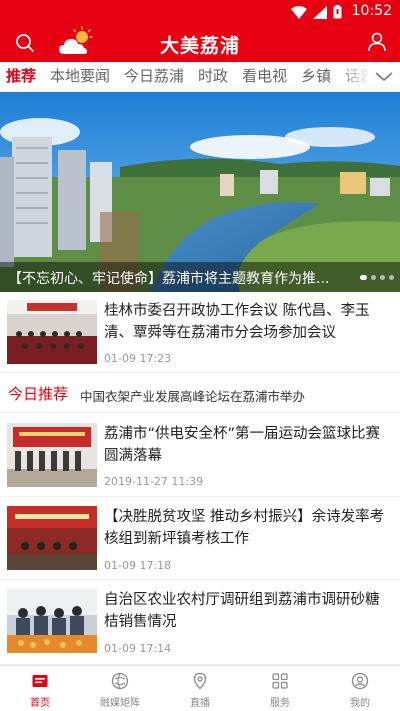 This screenshot has height=711, width=400. Describe the element at coordinates (320, 12) in the screenshot. I see `signal-icon` at that location.